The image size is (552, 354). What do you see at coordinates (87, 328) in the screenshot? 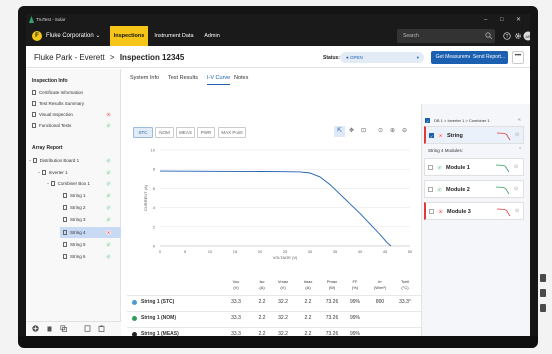
I see `duplicate-icon` at bounding box center [87, 328].